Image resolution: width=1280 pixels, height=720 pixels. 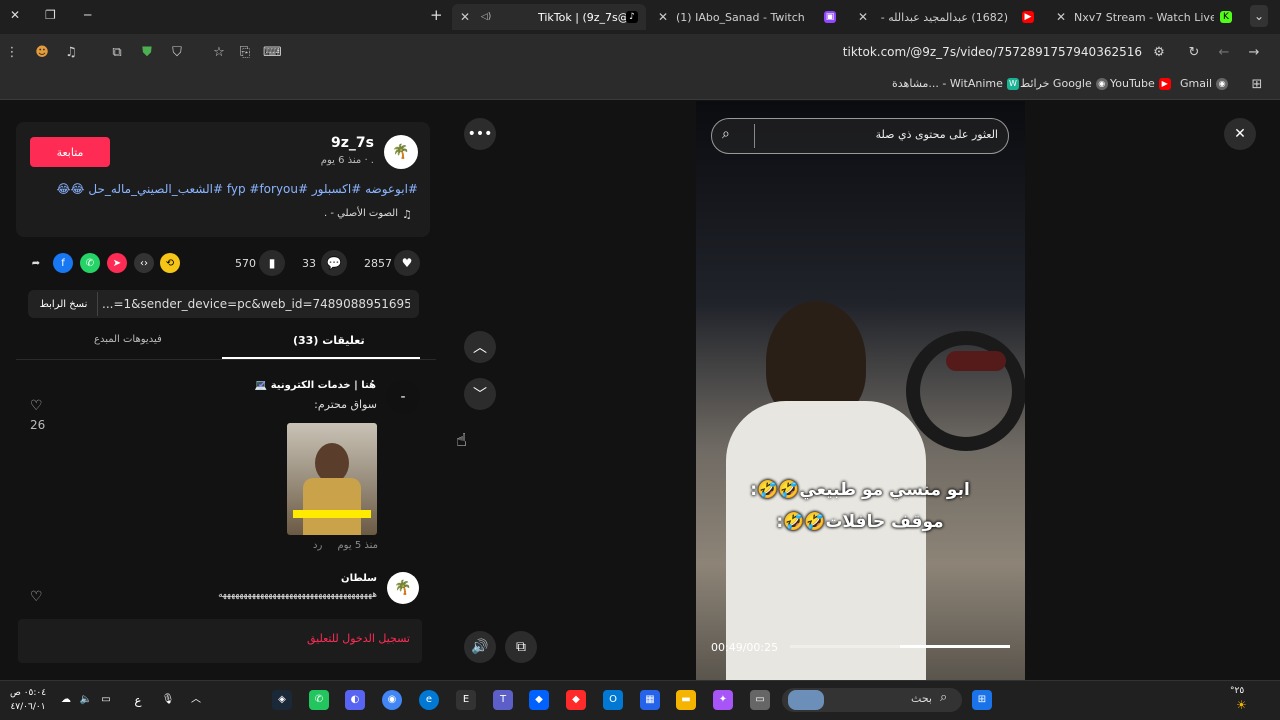 What do you see at coordinates (64, 304) in the screenshot?
I see `copy-link-button: نسخ الرابط` at bounding box center [64, 304].